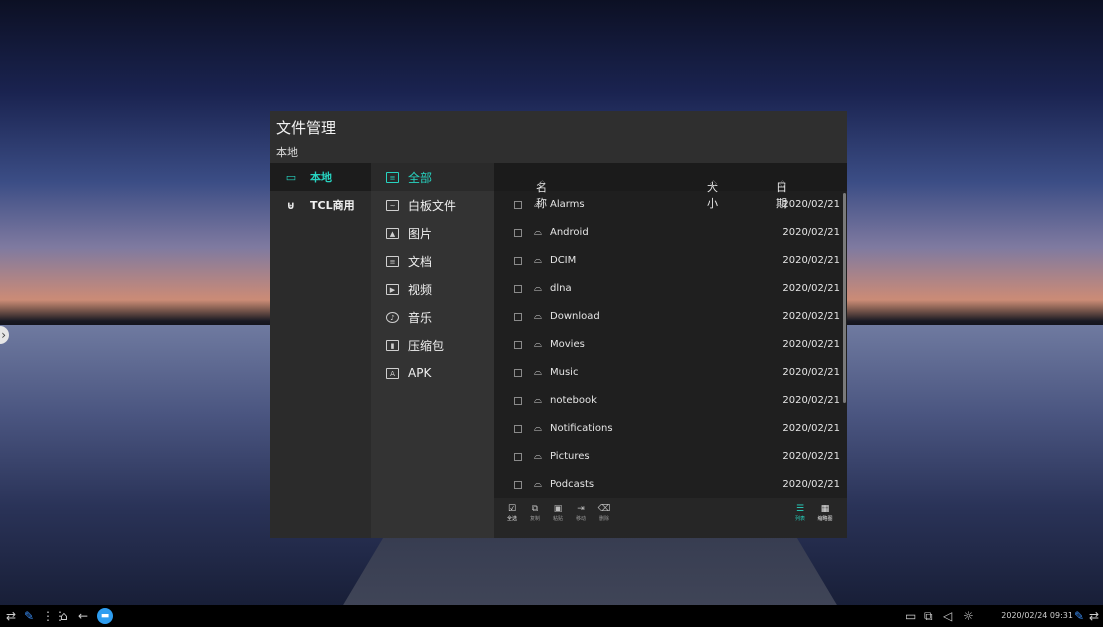  I want to click on source-list: ▭ 本地 ⊎ TCL商用, so click(320, 350).